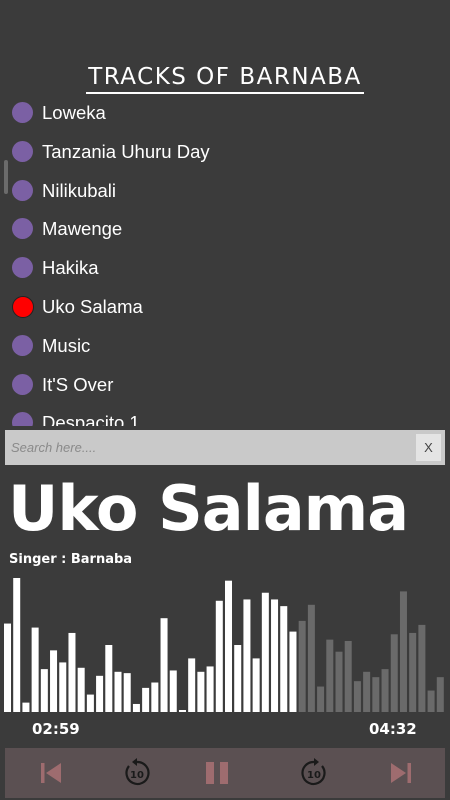 The width and height of the screenshot is (450, 800). I want to click on track-item: Tanzania Uhuru Day, so click(220, 152).